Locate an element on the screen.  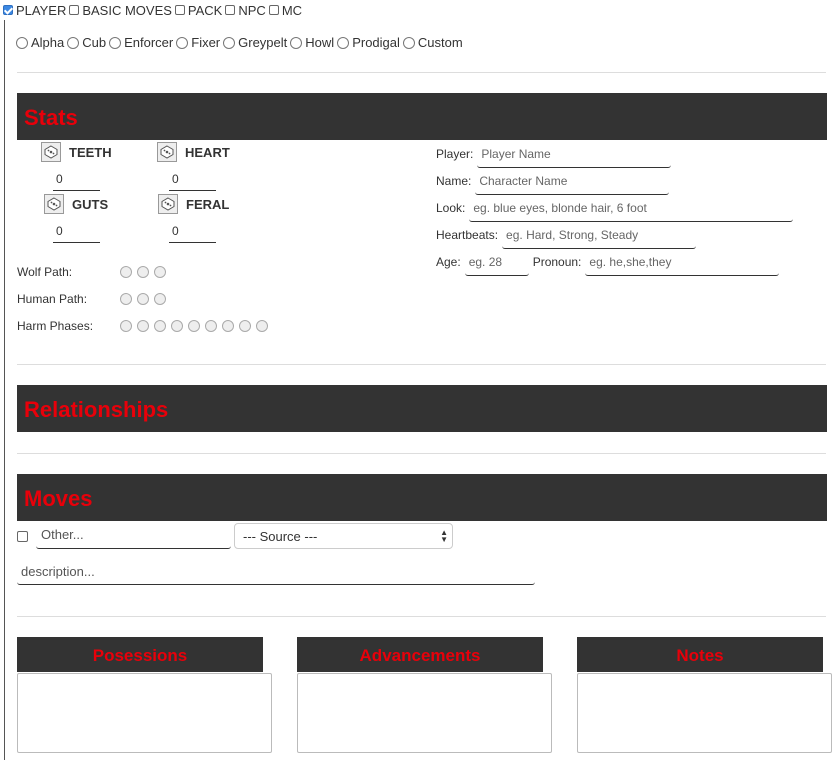
heartbeats-field: Heartbeats: eg. Hard, Strong, Steady is located at coordinates (566, 238).